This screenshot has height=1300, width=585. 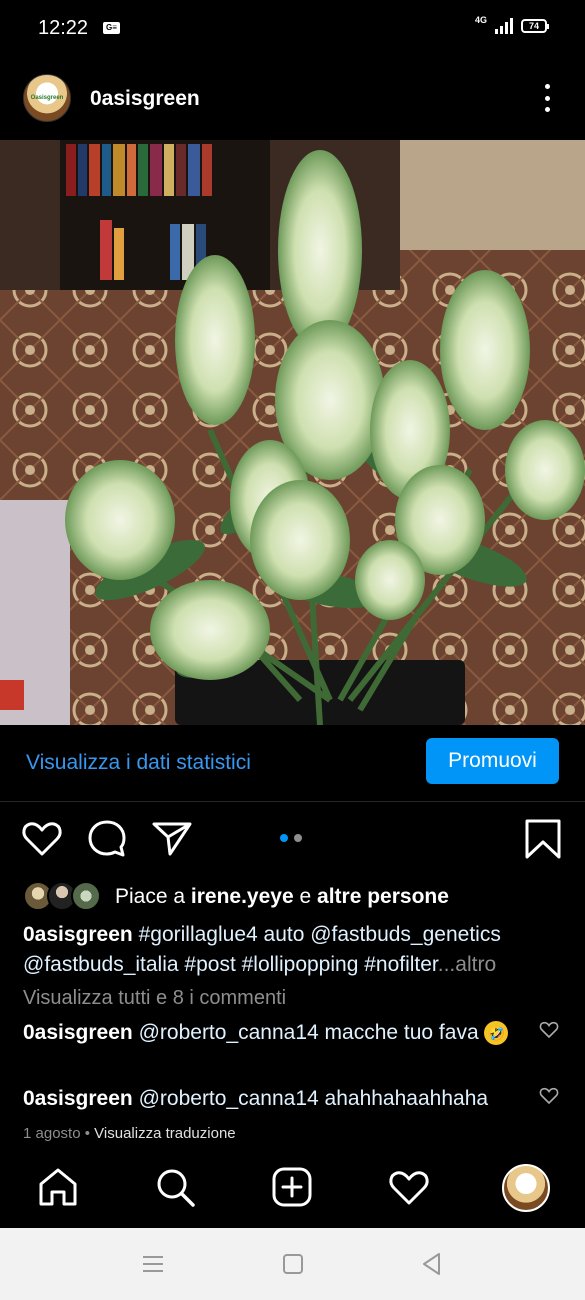 What do you see at coordinates (42, 839) in the screenshot?
I see `like-heart-icon` at bounding box center [42, 839].